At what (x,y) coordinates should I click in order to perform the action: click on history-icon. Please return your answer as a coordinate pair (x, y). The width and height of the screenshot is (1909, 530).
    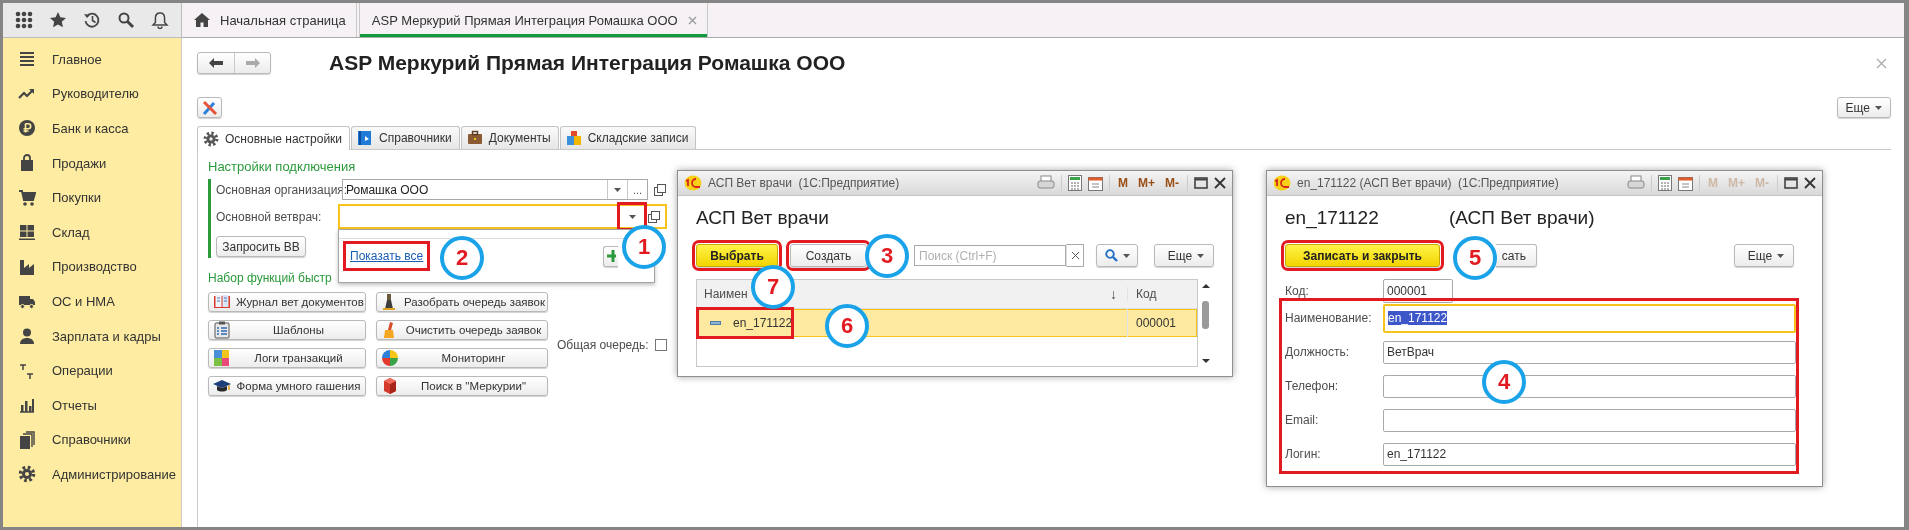
    Looking at the image, I should click on (92, 20).